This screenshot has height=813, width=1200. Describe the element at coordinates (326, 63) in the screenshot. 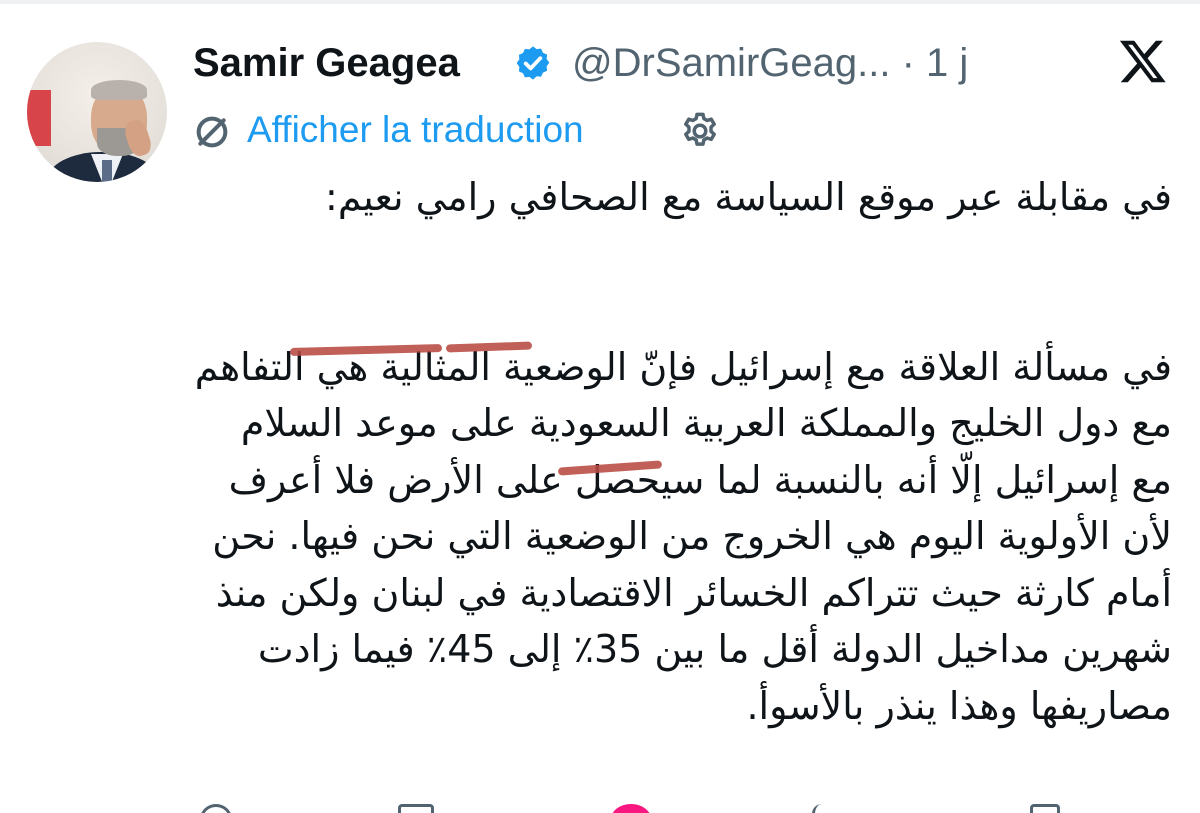

I see `author-name: Samir Geagea` at that location.